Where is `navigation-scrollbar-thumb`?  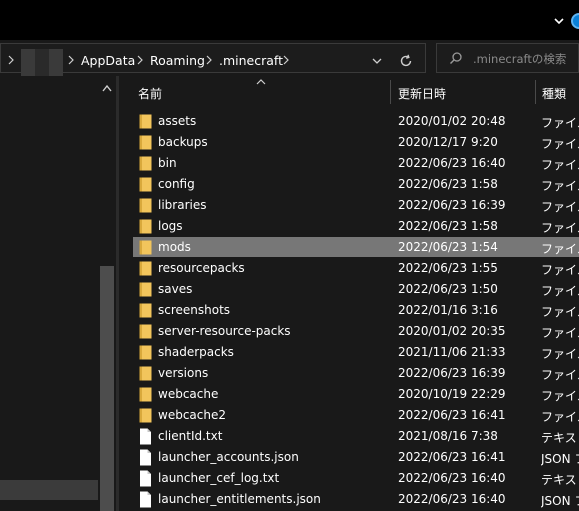 navigation-scrollbar-thumb is located at coordinates (107, 388).